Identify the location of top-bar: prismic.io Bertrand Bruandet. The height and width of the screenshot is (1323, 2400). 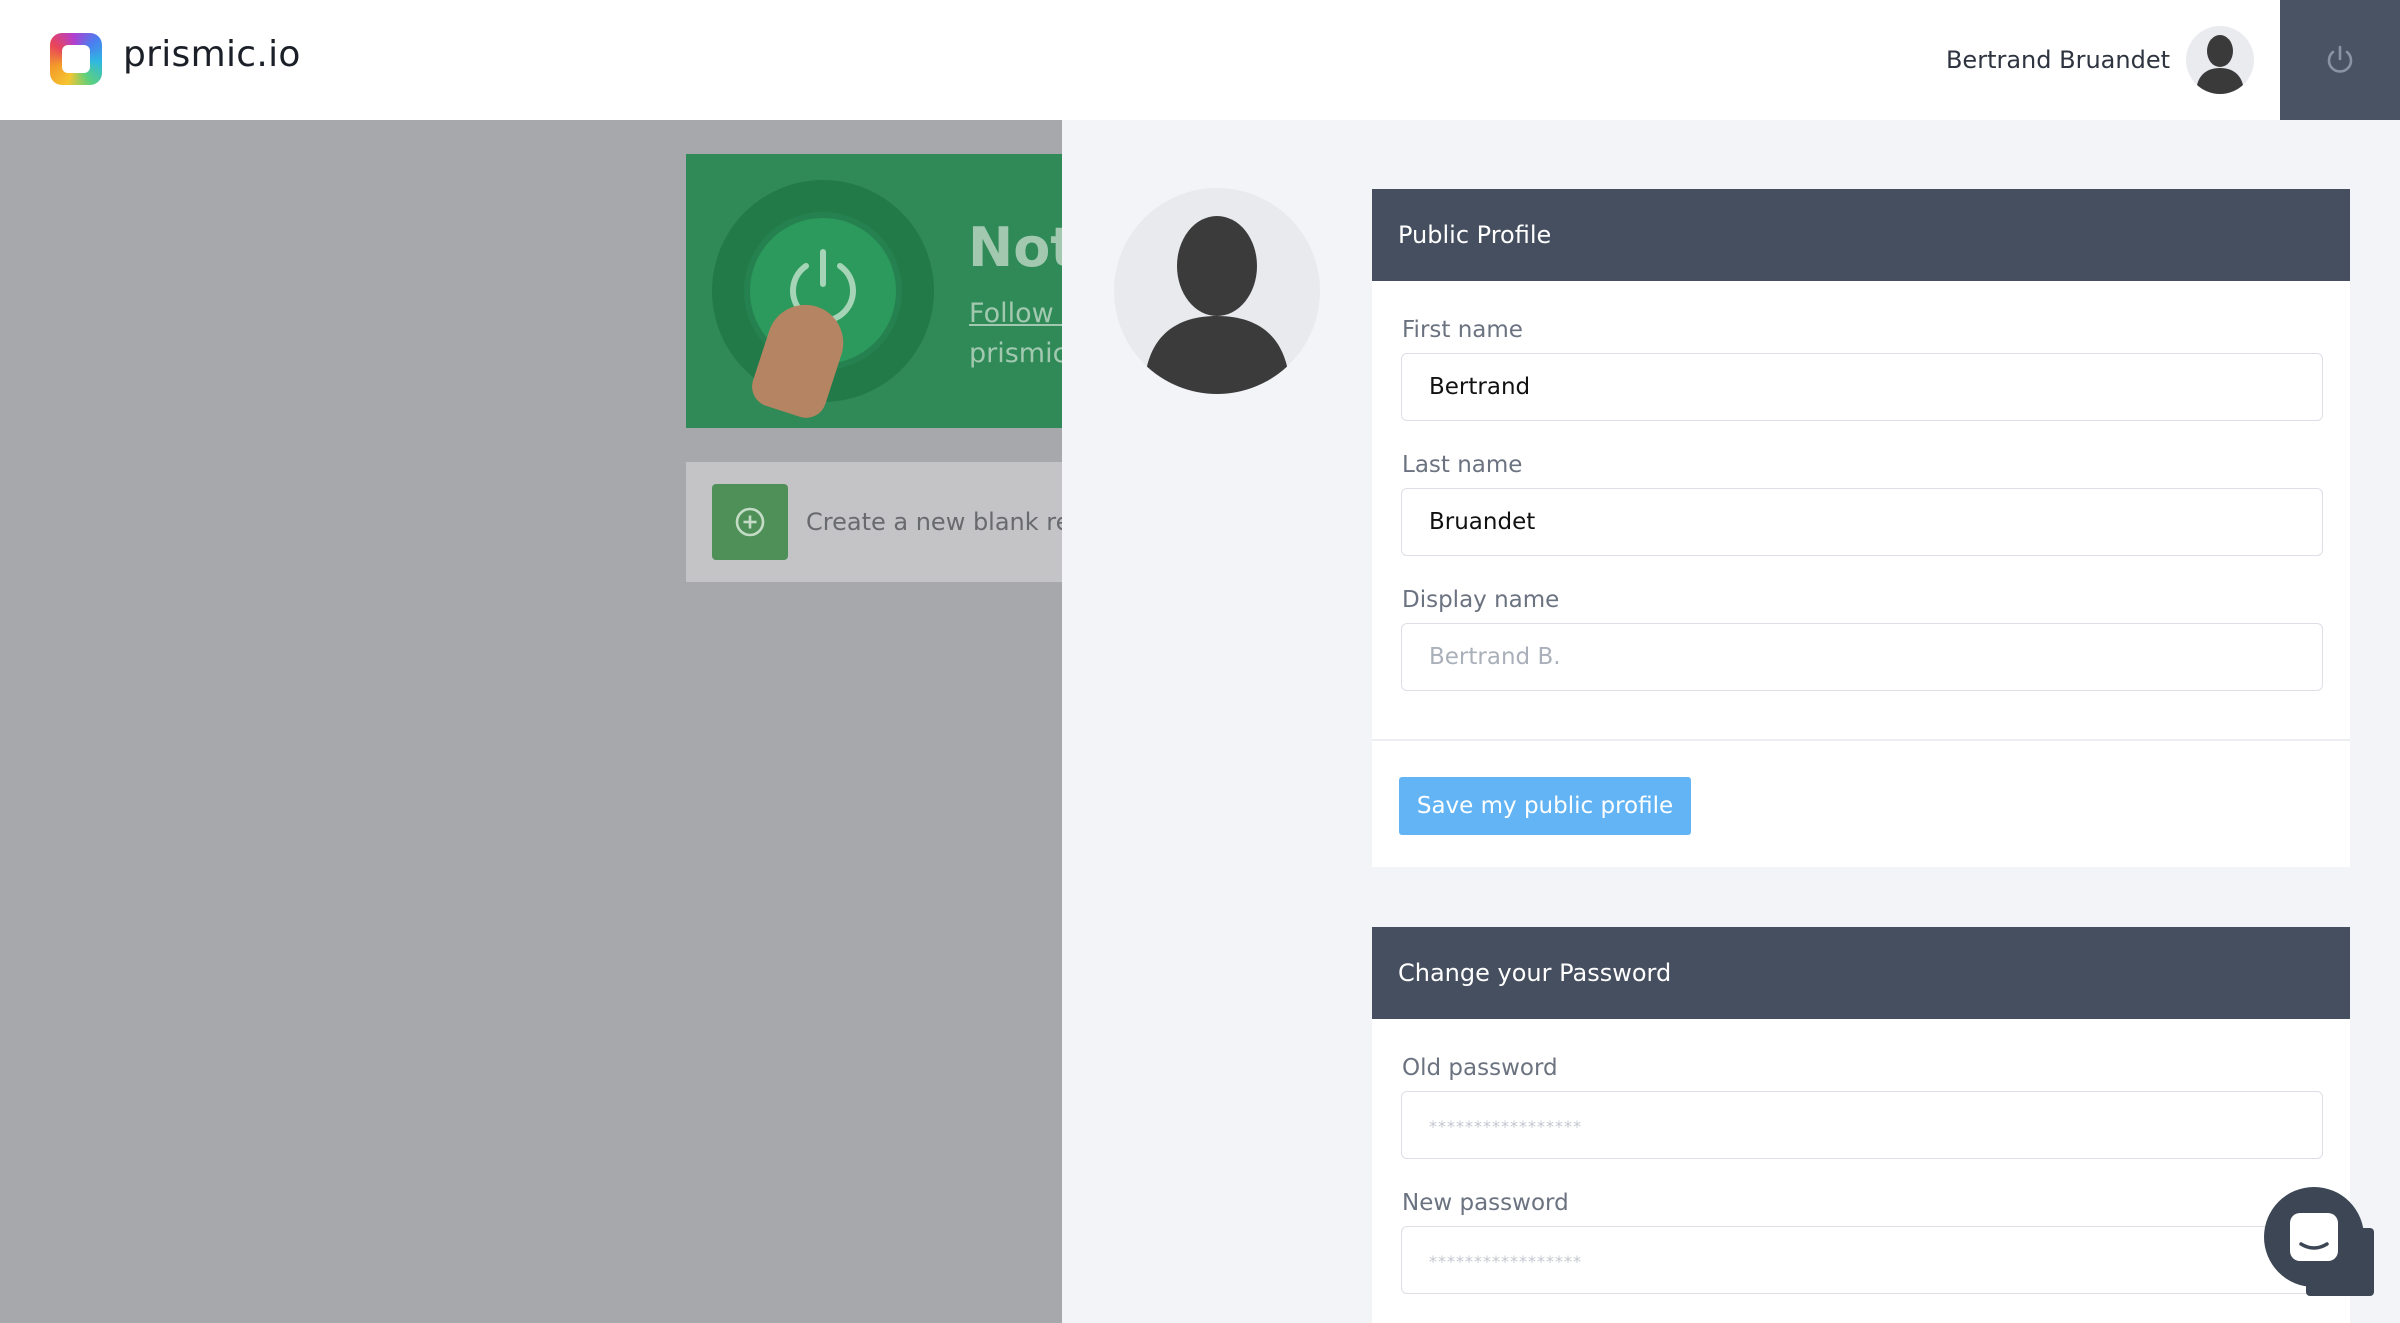
(1200, 60).